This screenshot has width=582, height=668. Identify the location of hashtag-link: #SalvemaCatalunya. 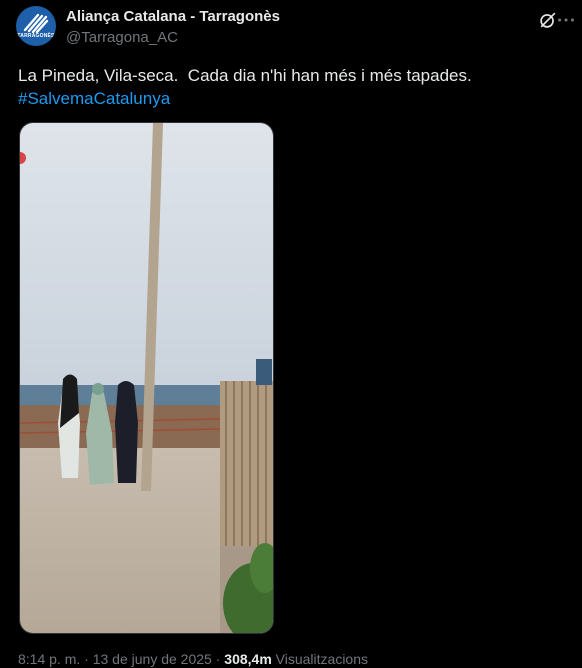
(293, 98).